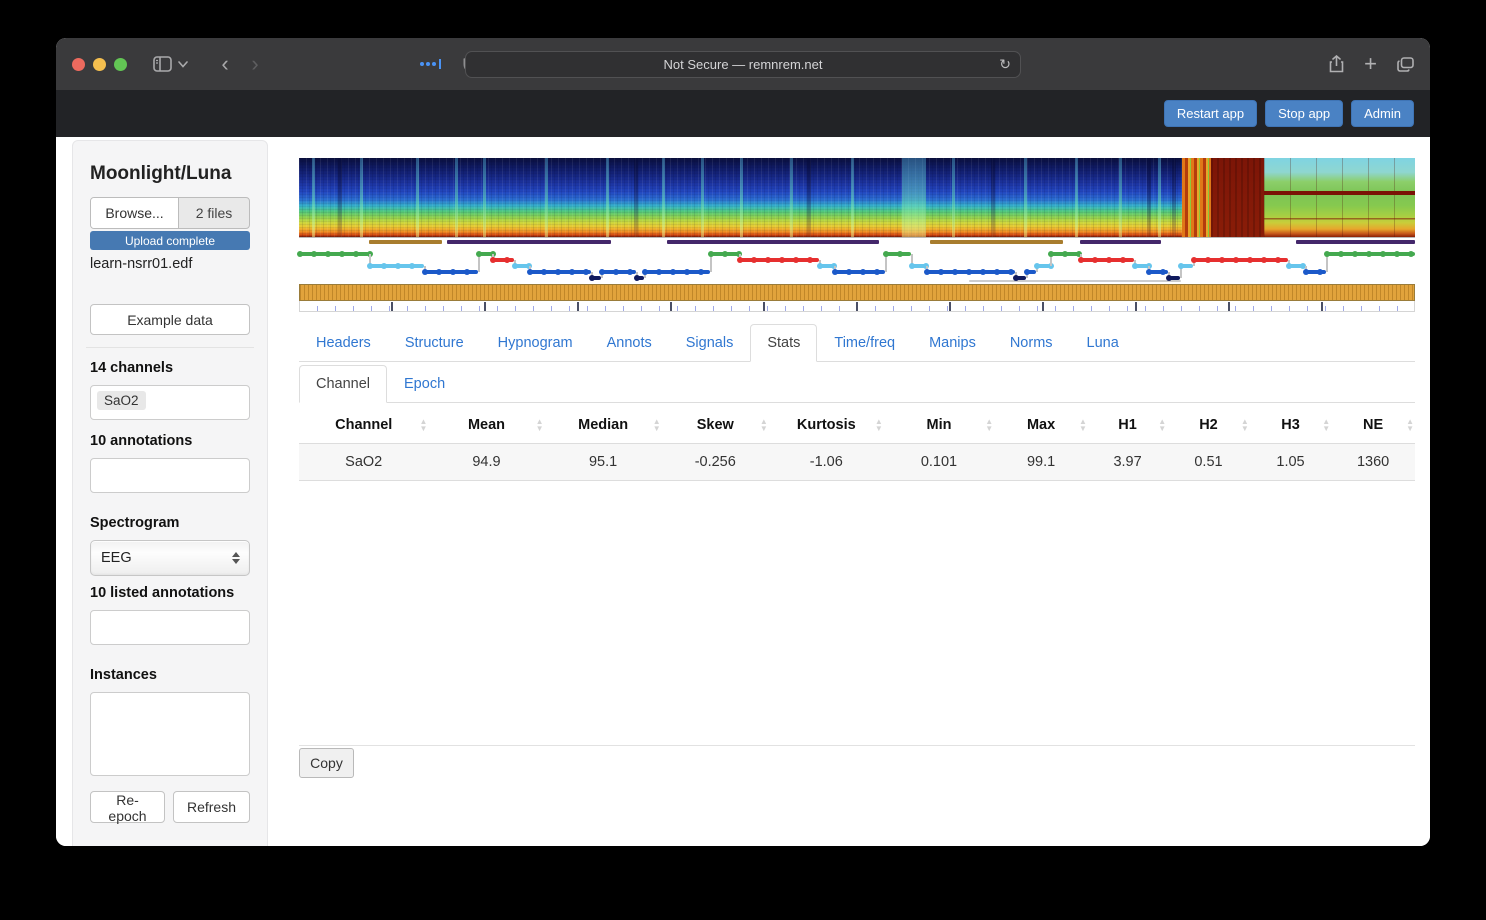 Image resolution: width=1486 pixels, height=920 pixels. What do you see at coordinates (120, 64) in the screenshot?
I see `zoom-window-icon` at bounding box center [120, 64].